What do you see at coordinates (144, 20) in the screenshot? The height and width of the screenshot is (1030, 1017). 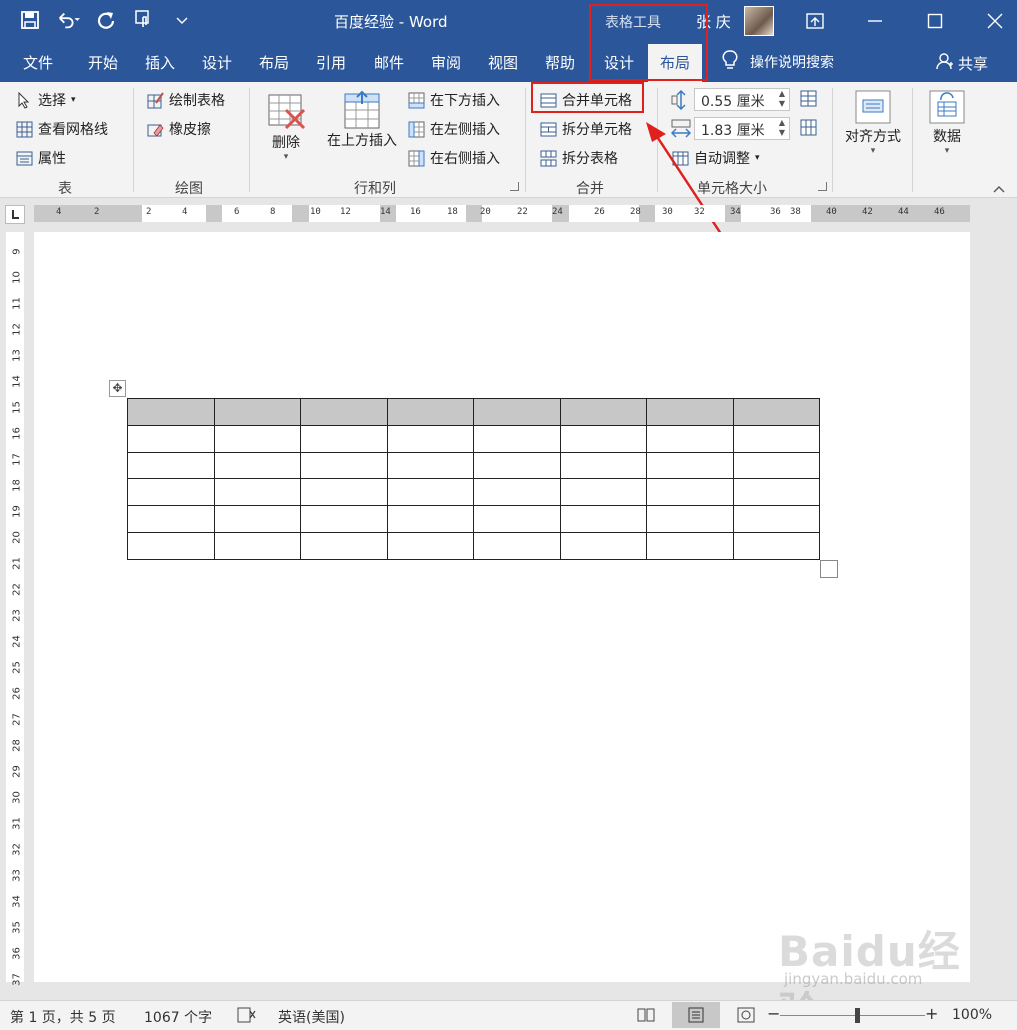 I see `touch-mode-icon` at bounding box center [144, 20].